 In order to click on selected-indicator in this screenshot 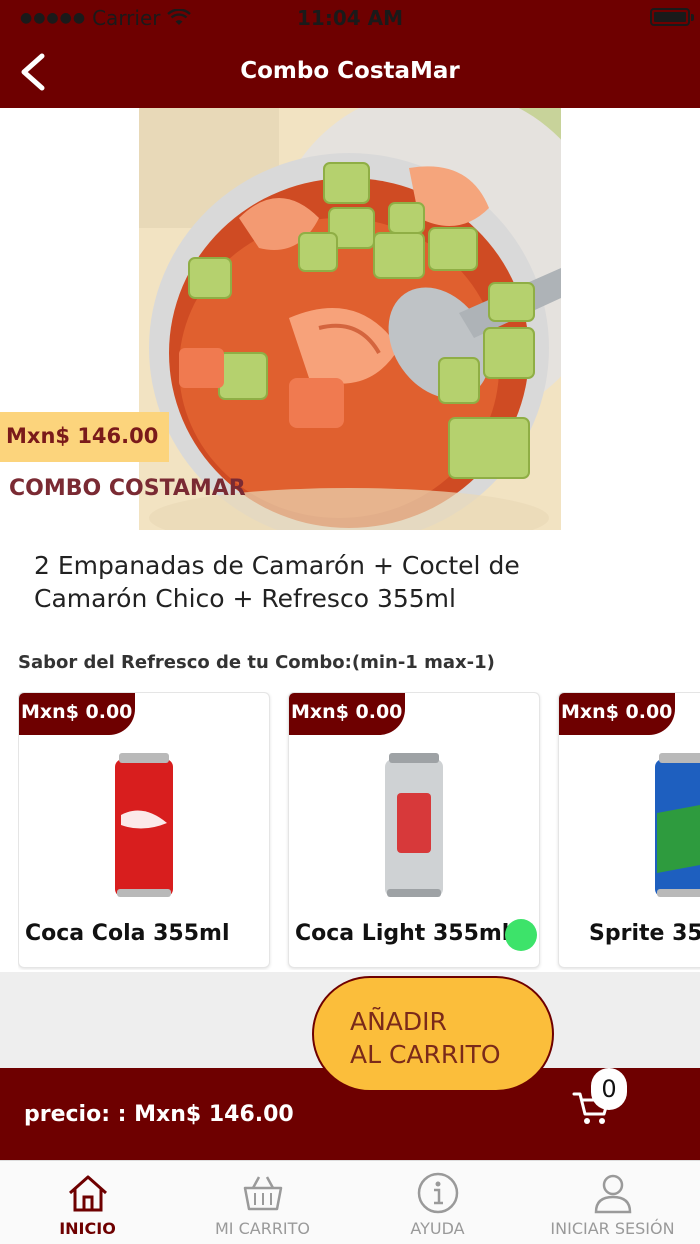, I will do `click(521, 935)`.